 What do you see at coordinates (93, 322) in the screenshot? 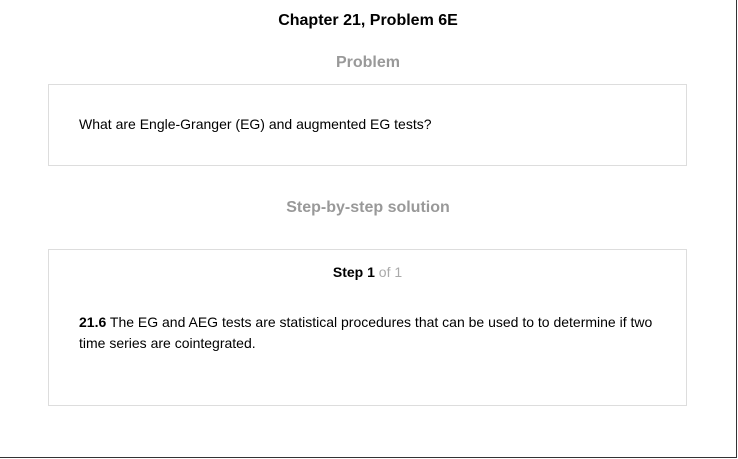
I see `solution-ref-number: 21.6` at bounding box center [93, 322].